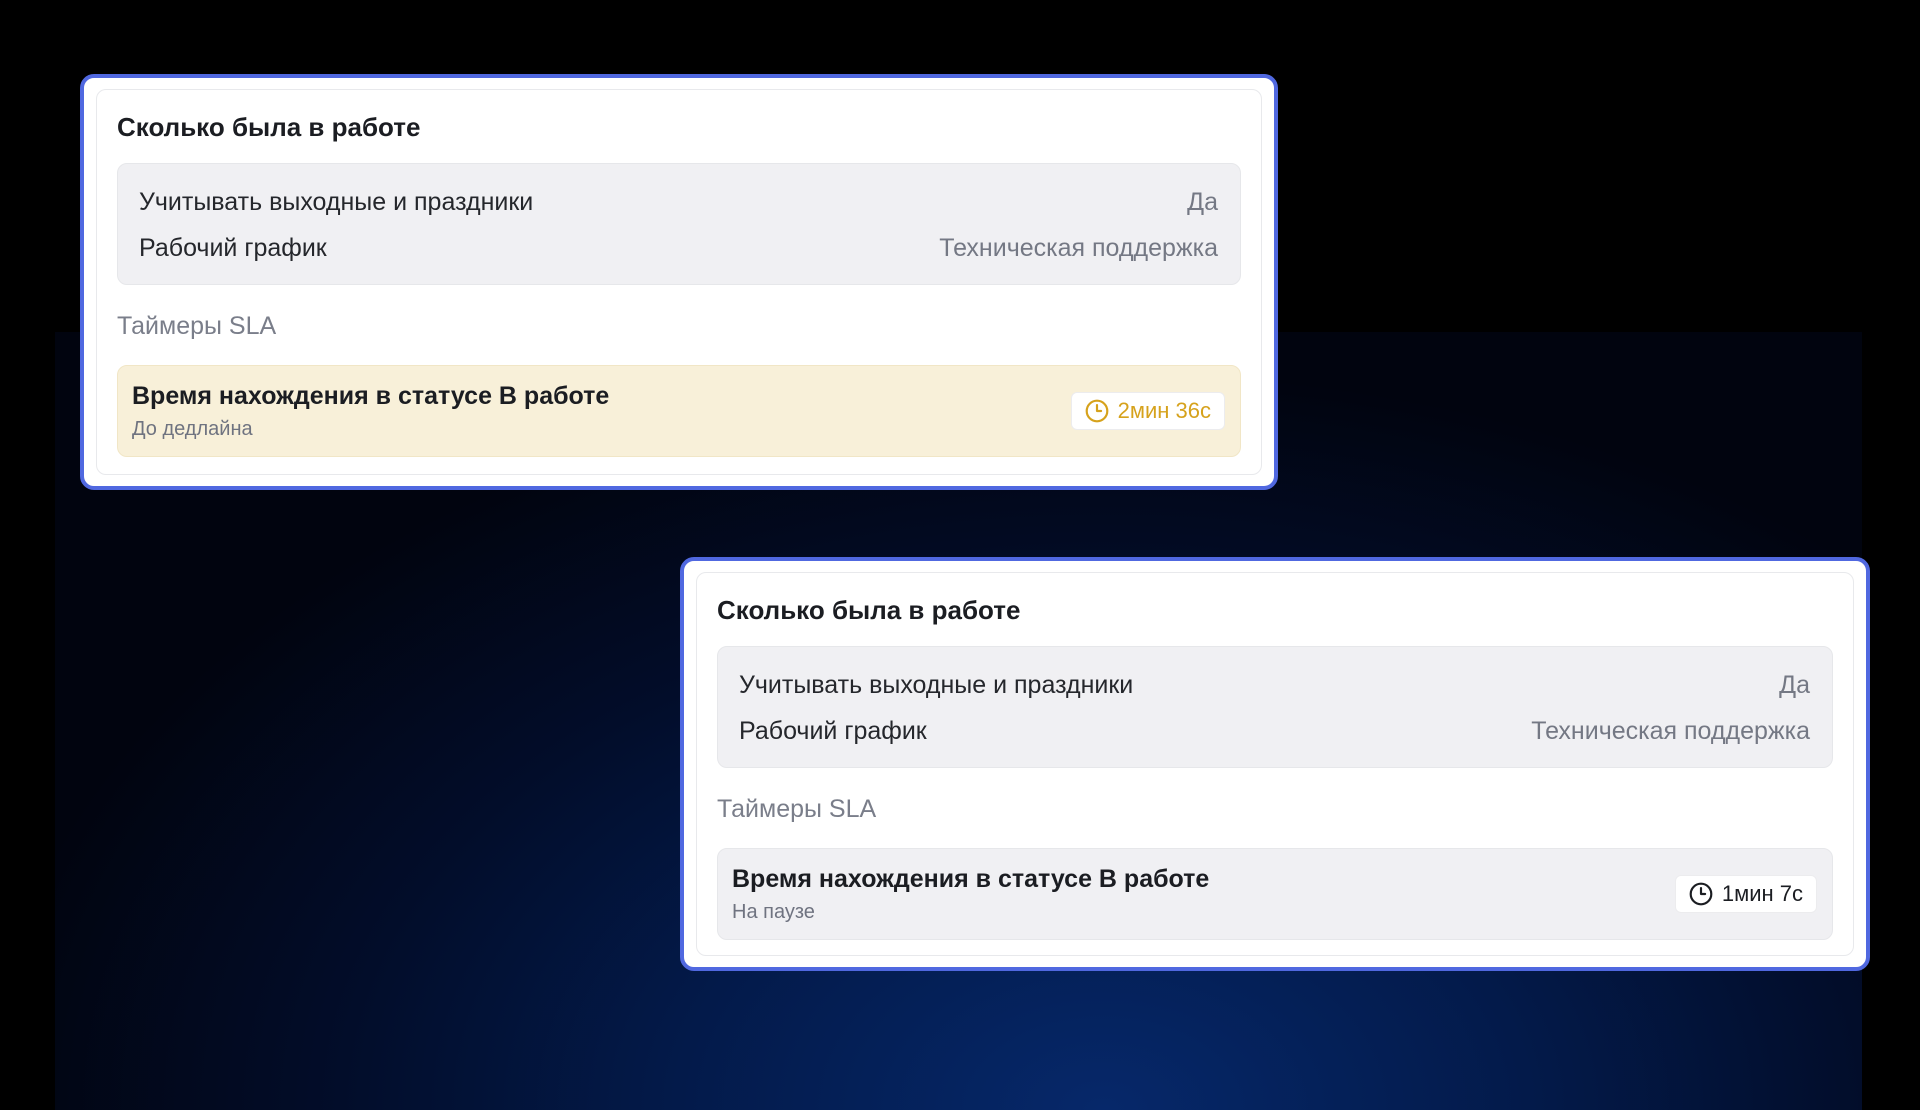 Image resolution: width=1920 pixels, height=1110 pixels. What do you see at coordinates (192, 429) in the screenshot?
I see `sla-timer-status: До дедлайна` at bounding box center [192, 429].